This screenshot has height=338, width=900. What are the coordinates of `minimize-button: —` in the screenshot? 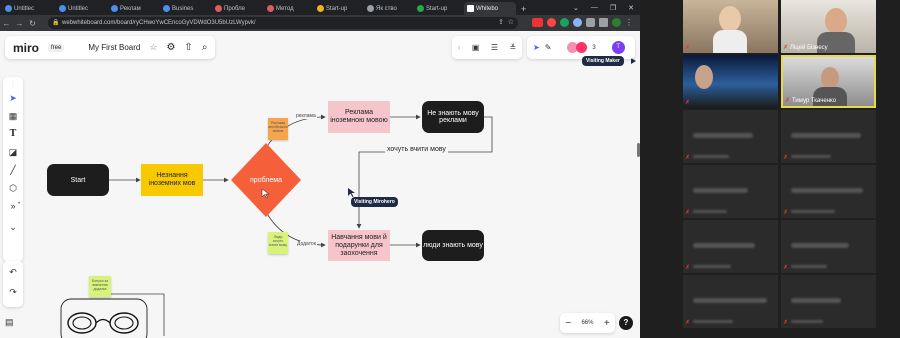 It's located at (594, 7).